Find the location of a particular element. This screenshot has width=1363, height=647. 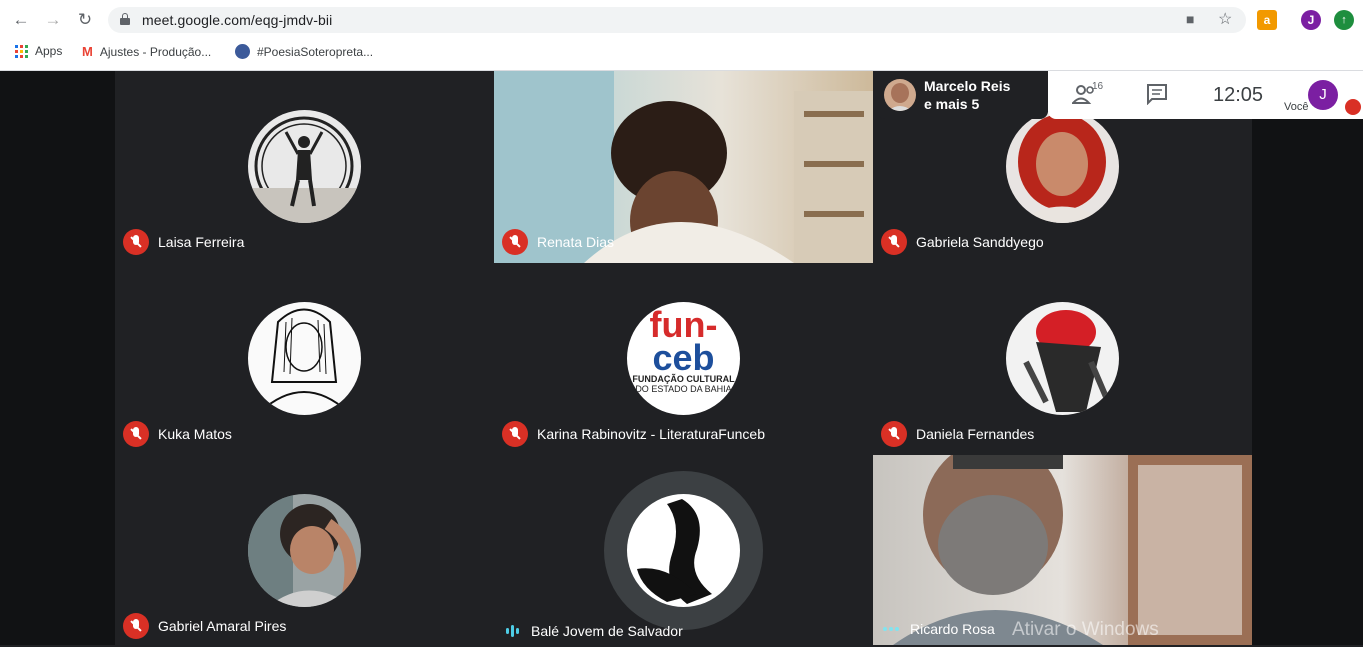

participant-name: Balé Jovem de Salvador is located at coordinates (607, 631).